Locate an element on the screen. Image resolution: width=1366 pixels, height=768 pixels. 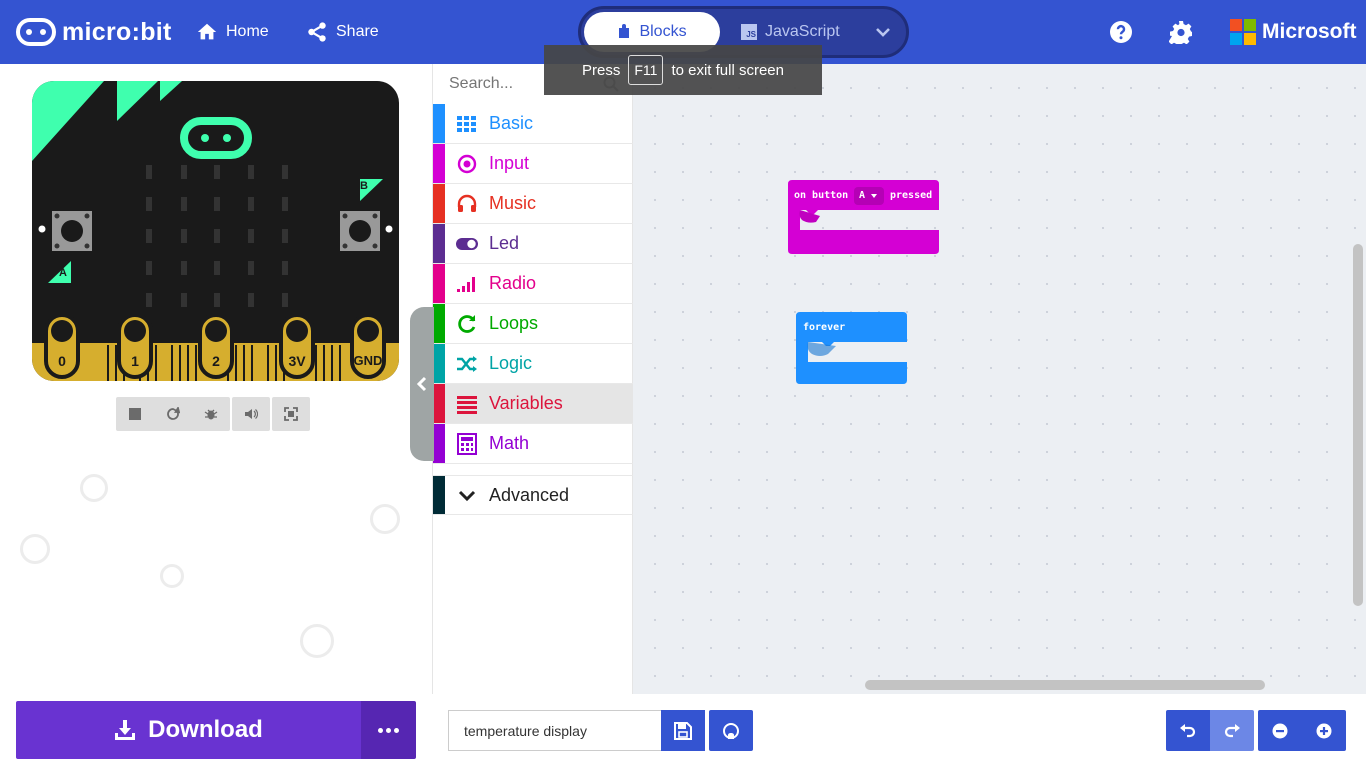
category-input: Input is located at coordinates (533, 164).